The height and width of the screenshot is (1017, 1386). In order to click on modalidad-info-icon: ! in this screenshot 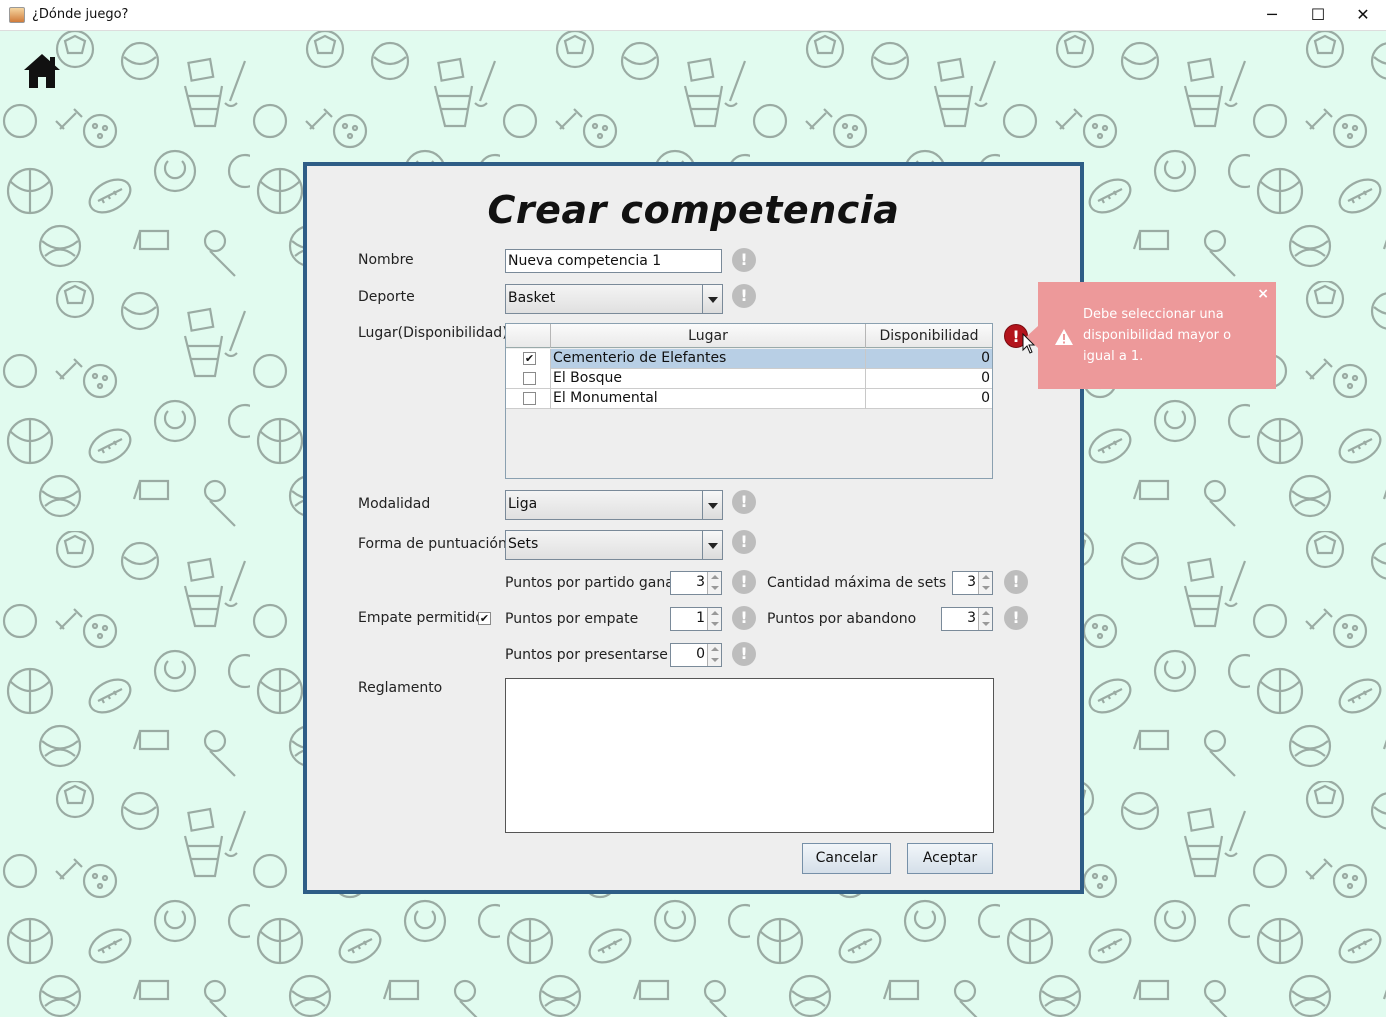, I will do `click(744, 502)`.